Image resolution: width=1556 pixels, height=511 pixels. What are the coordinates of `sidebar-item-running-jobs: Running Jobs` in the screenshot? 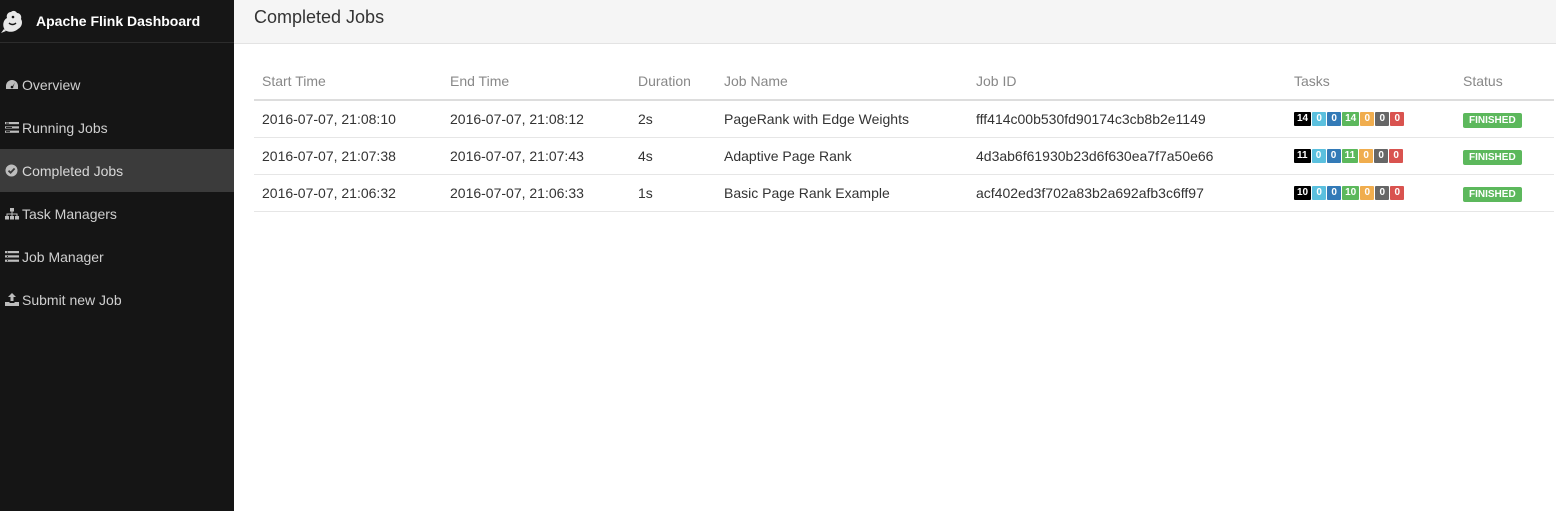 It's located at (117, 127).